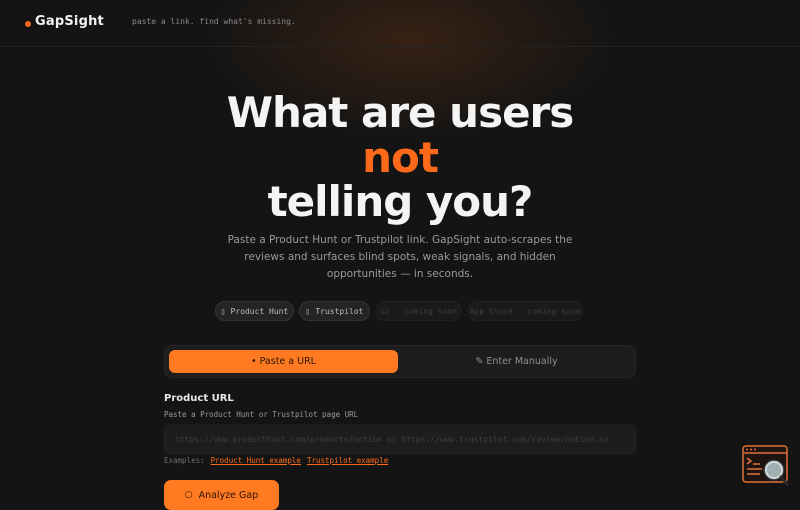 This screenshot has height=510, width=800. I want to click on enter-manually-tab: ✎ Enter Manually, so click(516, 361).